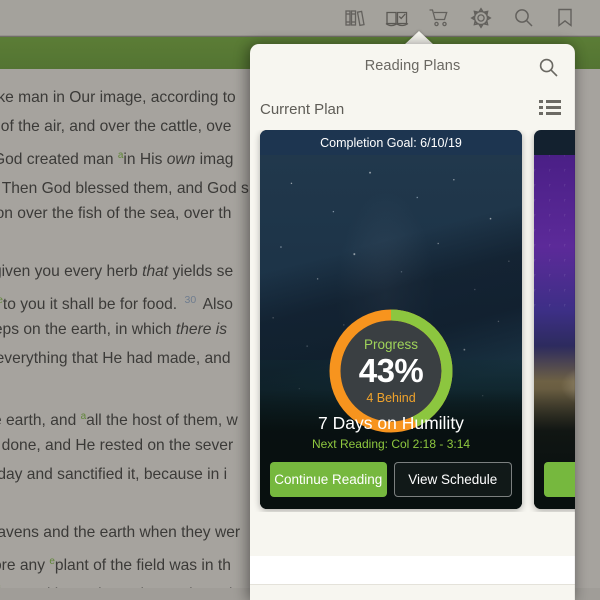 The height and width of the screenshot is (600, 600). Describe the element at coordinates (548, 67) in the screenshot. I see `search-icon` at that location.